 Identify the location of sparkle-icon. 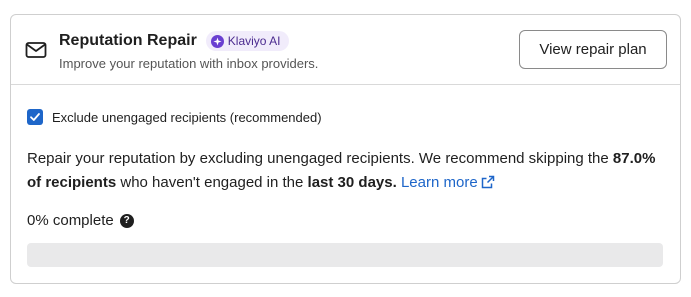
(217, 41).